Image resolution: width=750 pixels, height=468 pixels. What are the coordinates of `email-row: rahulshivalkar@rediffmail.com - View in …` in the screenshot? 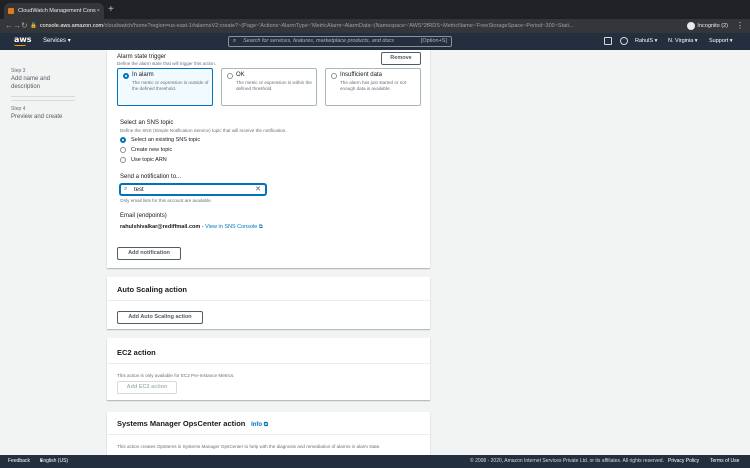 It's located at (191, 227).